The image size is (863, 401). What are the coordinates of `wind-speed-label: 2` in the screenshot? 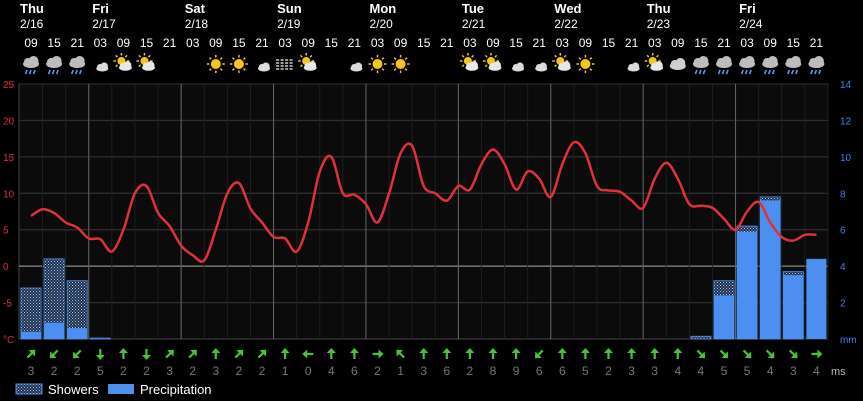 It's located at (262, 371).